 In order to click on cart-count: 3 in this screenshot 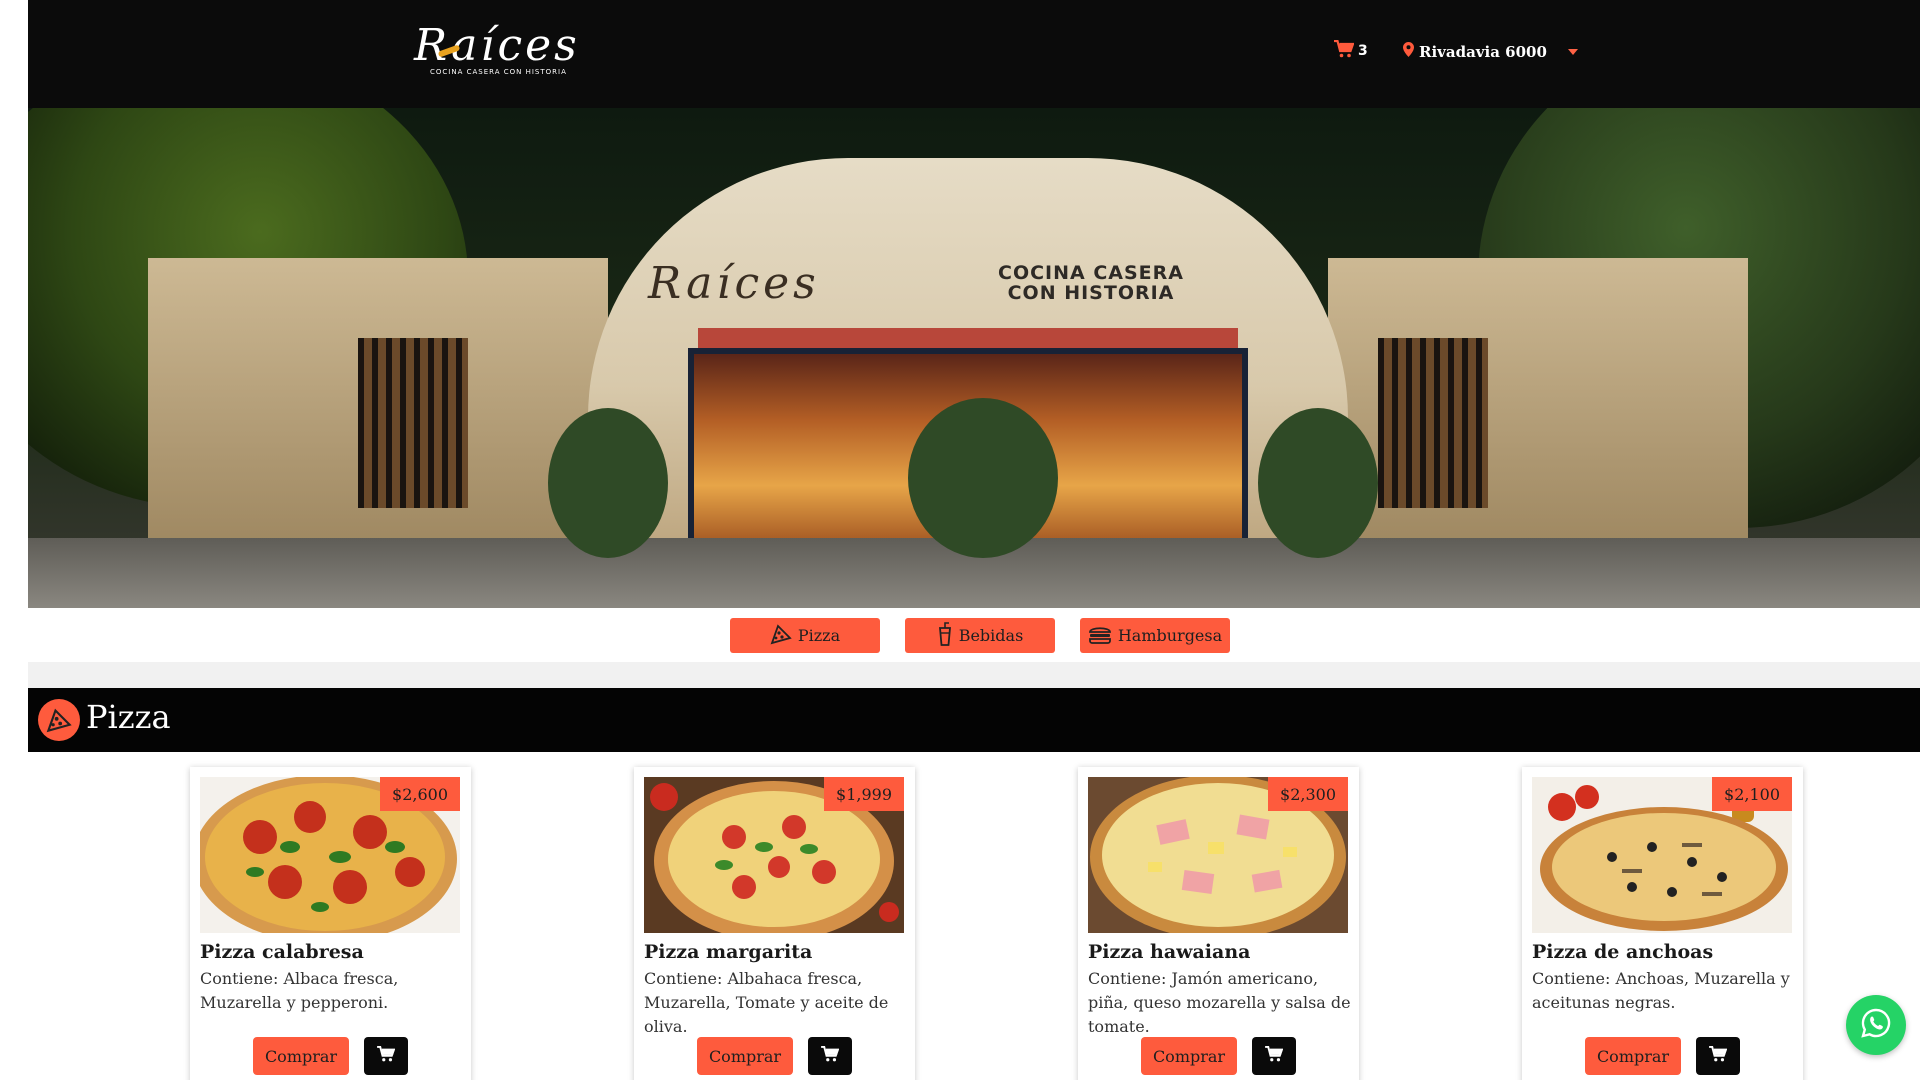, I will do `click(1363, 51)`.